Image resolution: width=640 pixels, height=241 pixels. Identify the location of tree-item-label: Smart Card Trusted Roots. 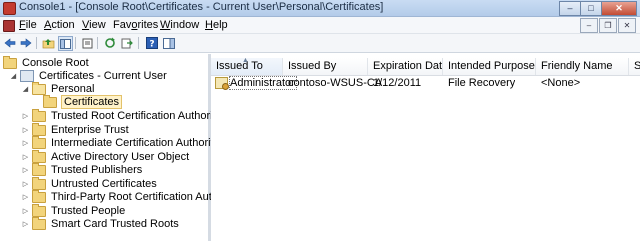
(115, 224).